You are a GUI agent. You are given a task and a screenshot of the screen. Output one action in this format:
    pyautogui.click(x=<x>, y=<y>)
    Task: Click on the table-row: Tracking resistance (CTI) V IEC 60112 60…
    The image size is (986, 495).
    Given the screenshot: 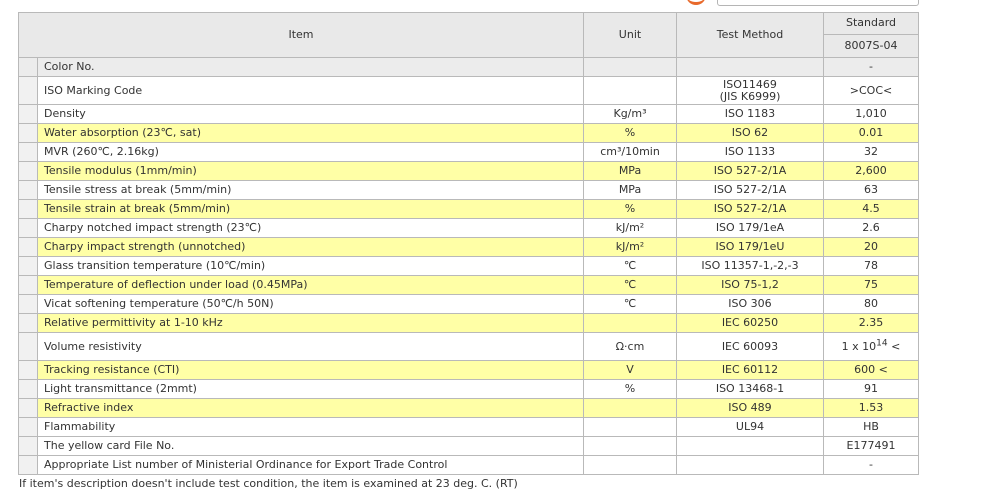 What is the action you would take?
    pyautogui.click(x=468, y=370)
    